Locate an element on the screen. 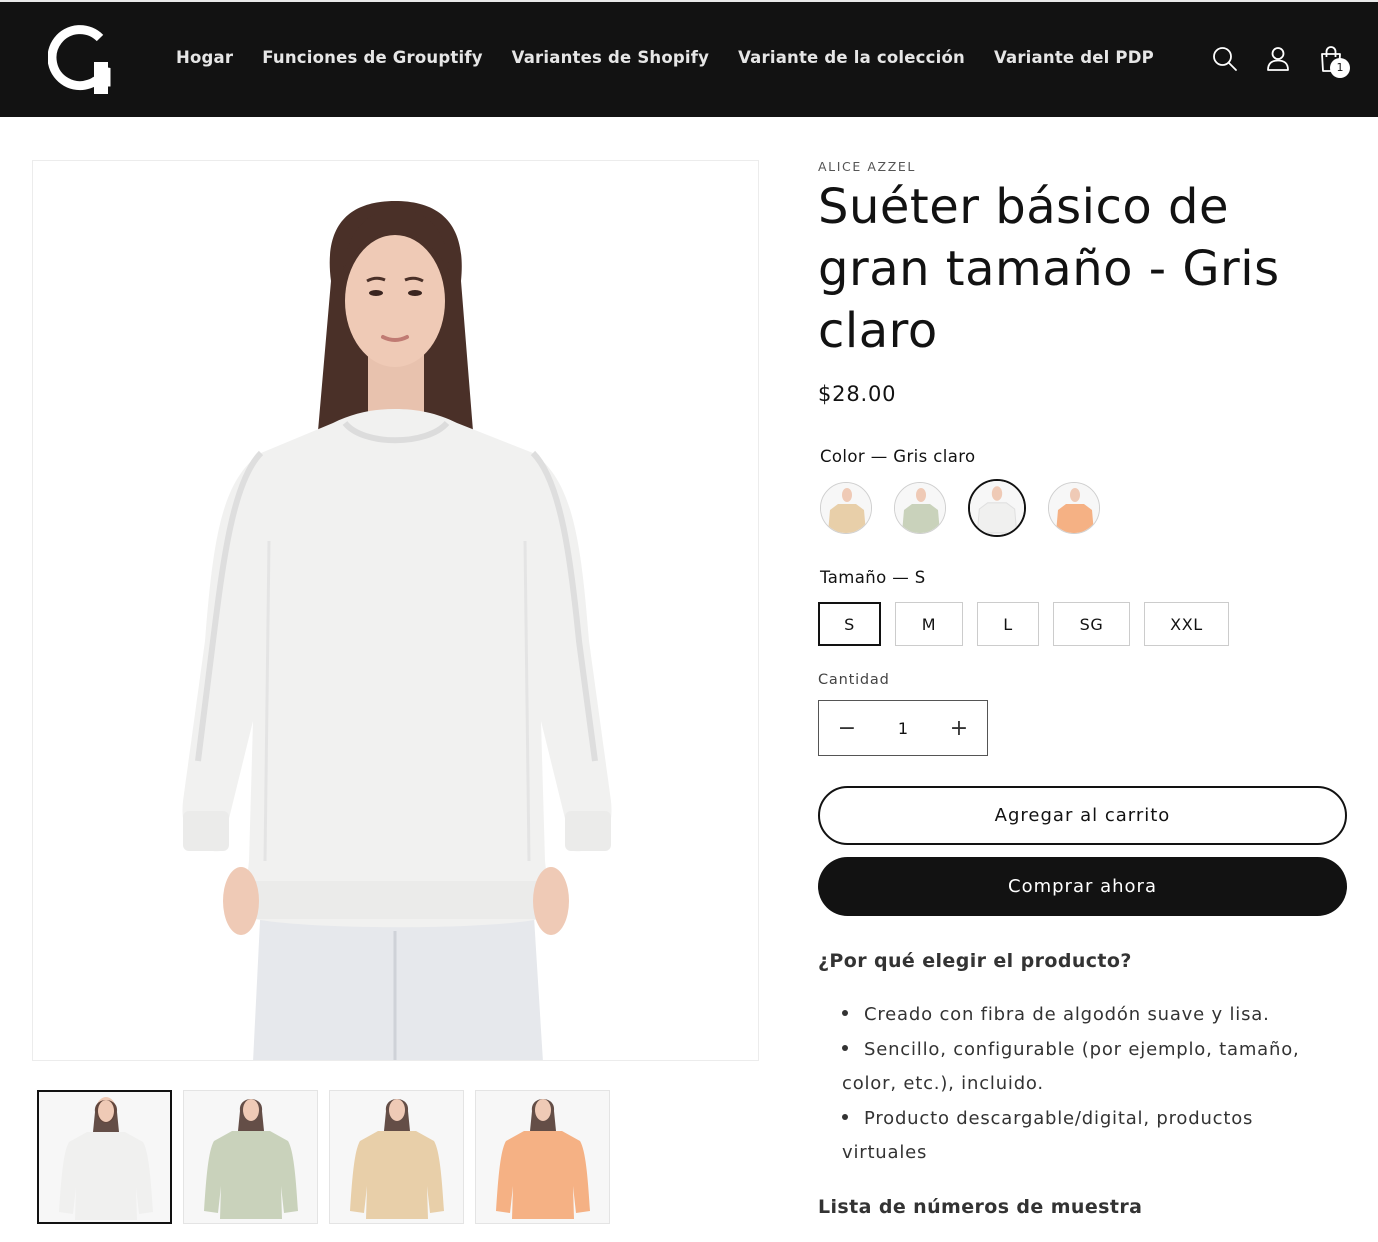 The image size is (1378, 1242). product-vendor: ALICE AZZEL is located at coordinates (867, 166).